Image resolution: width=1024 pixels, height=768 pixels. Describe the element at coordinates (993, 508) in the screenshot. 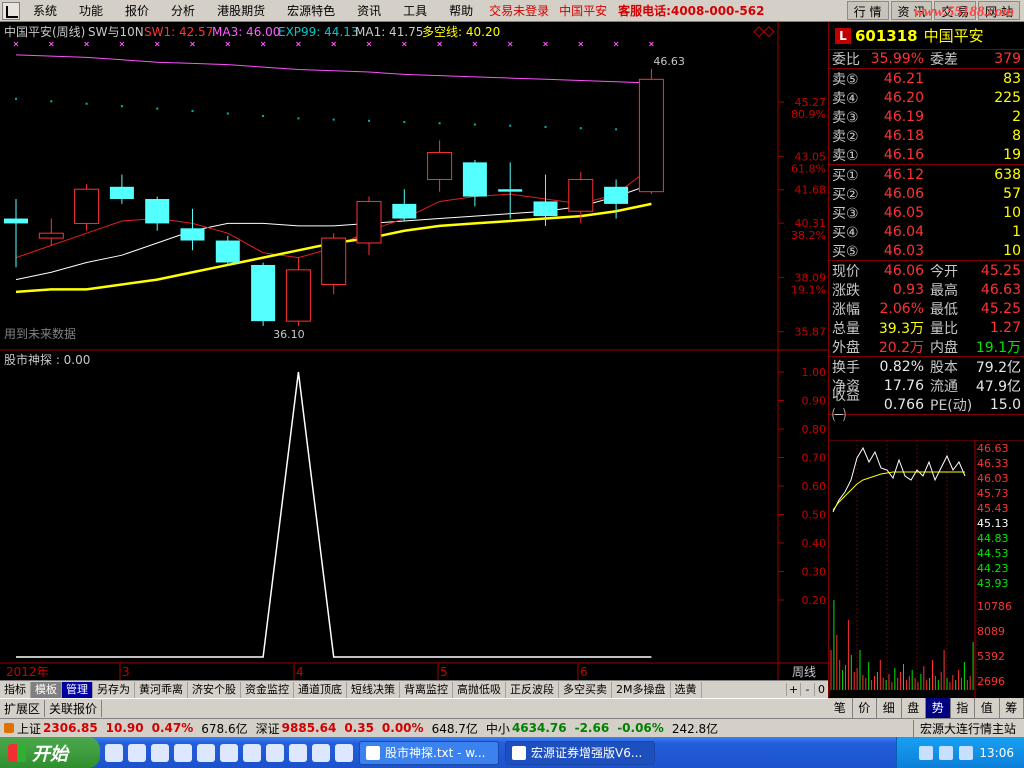

I see `mini-price-tick: 45.43` at that location.